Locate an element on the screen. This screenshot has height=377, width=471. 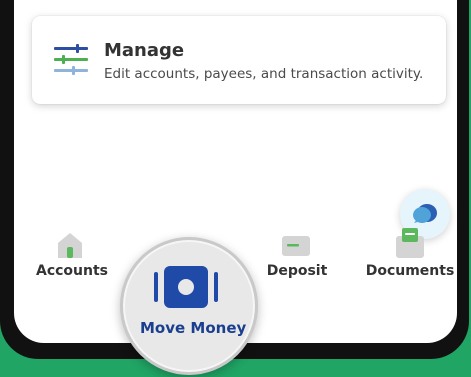
move-money-icon is located at coordinates (186, 287).